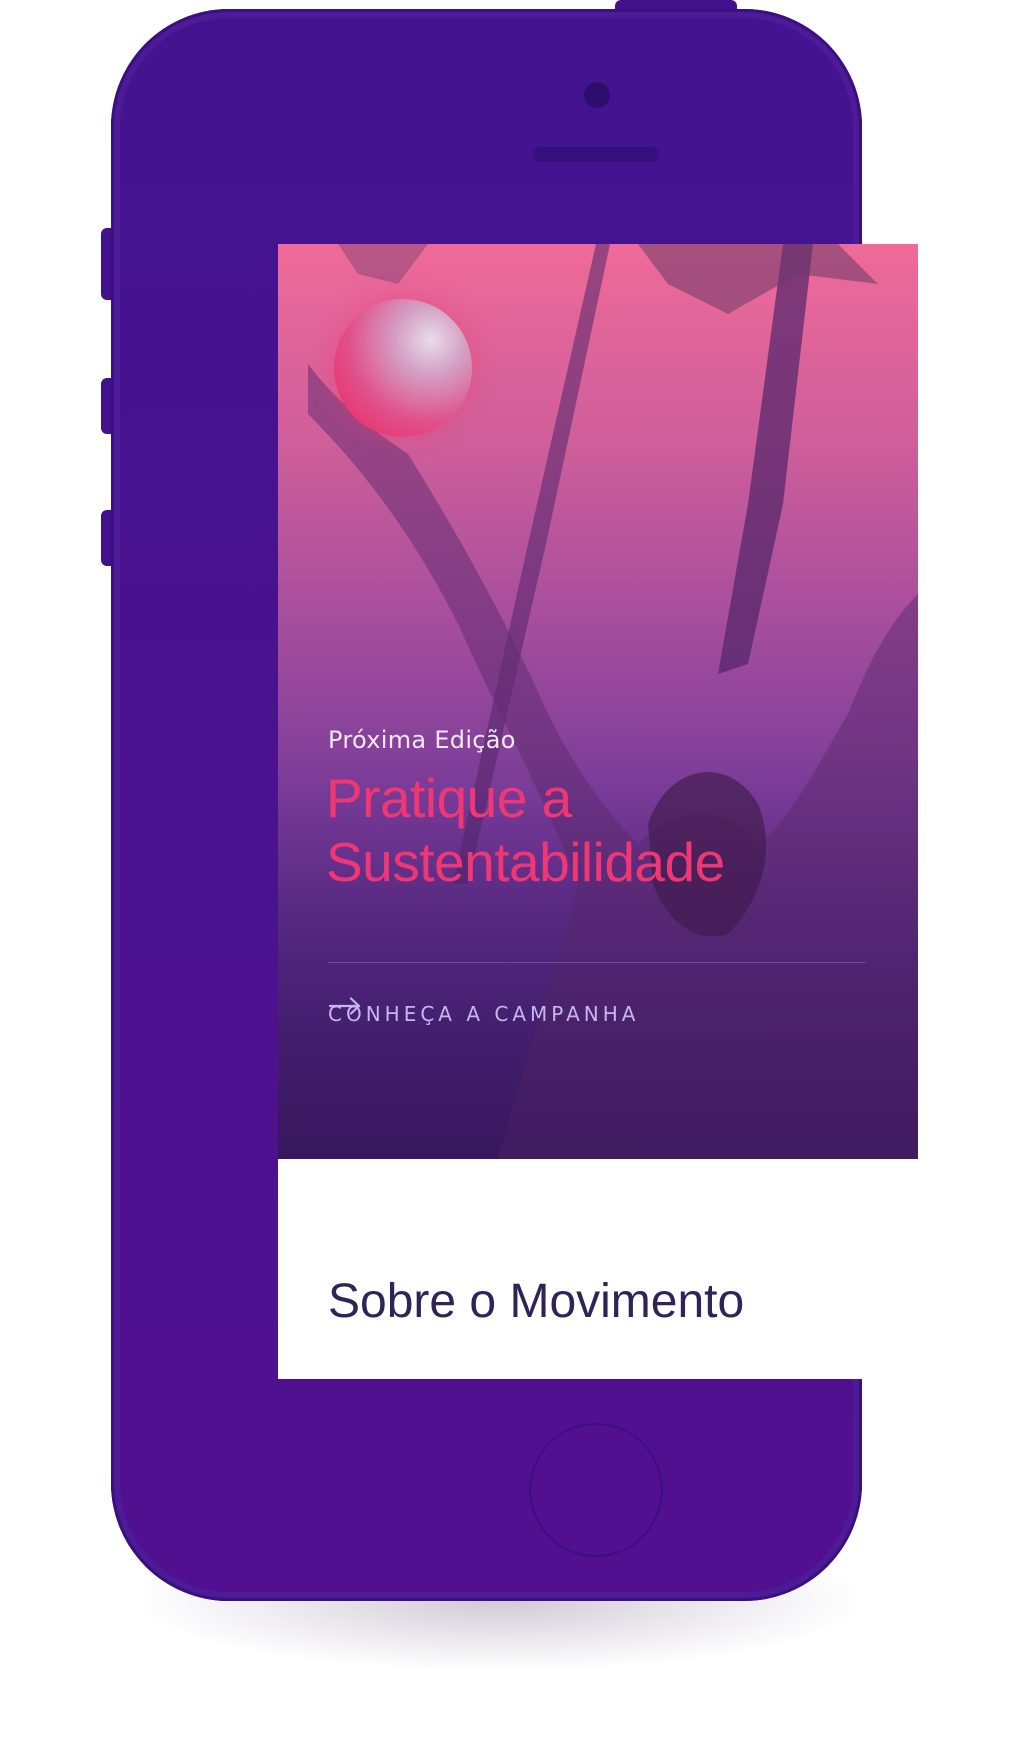 The width and height of the screenshot is (1010, 1753). I want to click on speaker-icon, so click(596, 154).